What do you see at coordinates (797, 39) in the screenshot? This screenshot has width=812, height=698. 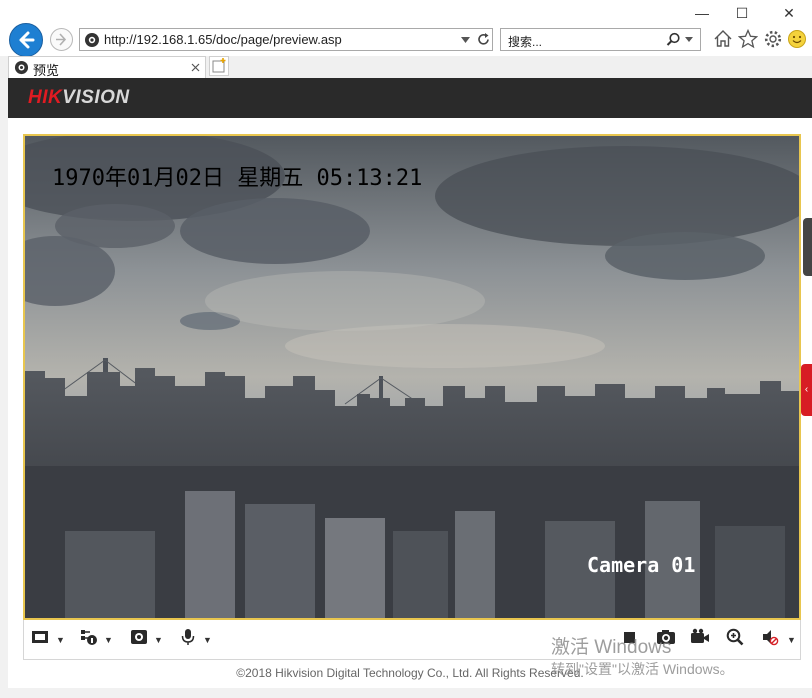 I see `smiley-icon` at bounding box center [797, 39].